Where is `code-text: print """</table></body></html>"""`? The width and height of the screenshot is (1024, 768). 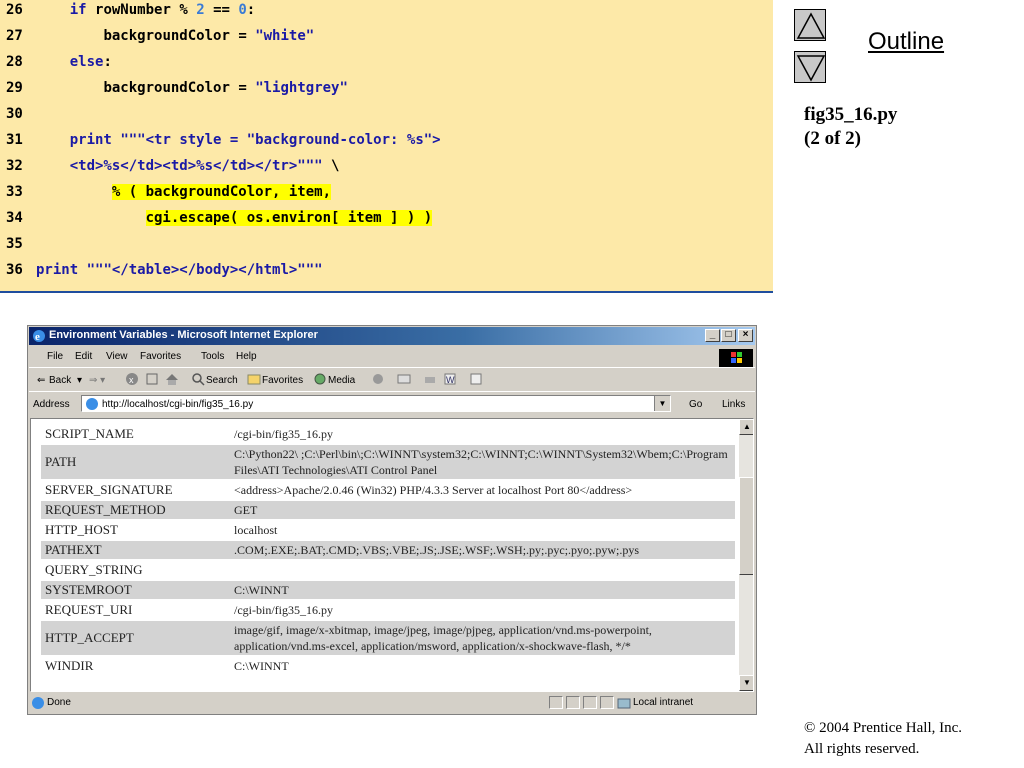 code-text: print """</table></body></html>""" is located at coordinates (179, 270).